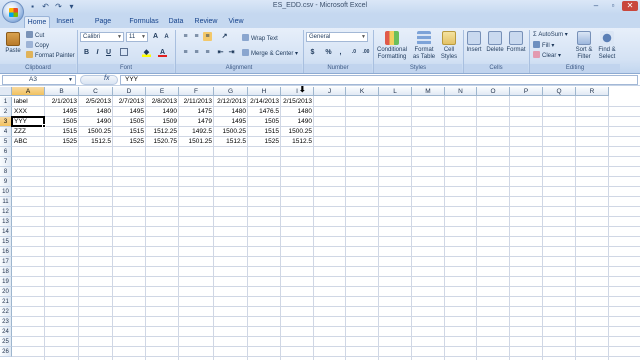  I want to click on align-bottom-icon: ≡, so click(207, 36).